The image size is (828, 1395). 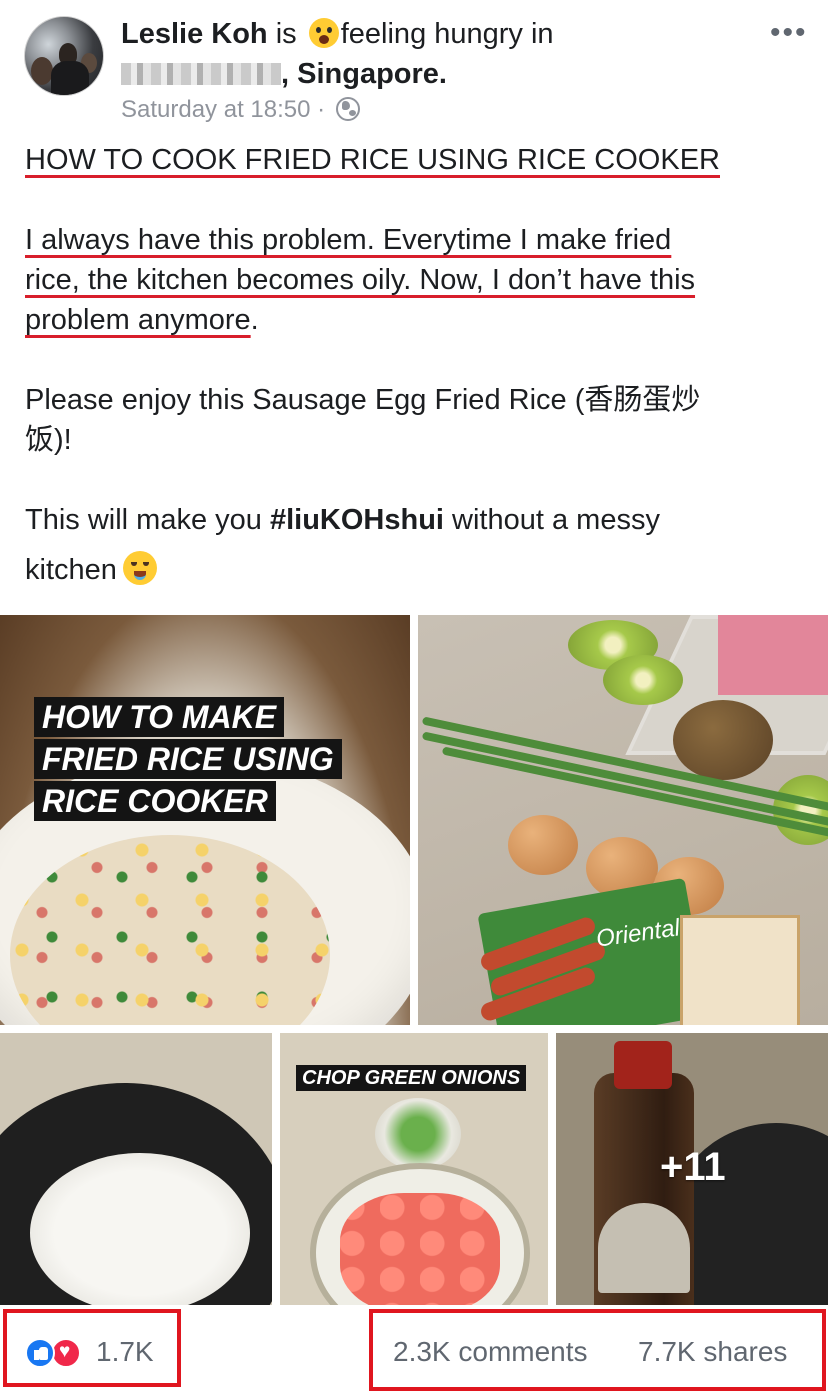 What do you see at coordinates (139, 568) in the screenshot?
I see `drooling-face-emoji-icon` at bounding box center [139, 568].